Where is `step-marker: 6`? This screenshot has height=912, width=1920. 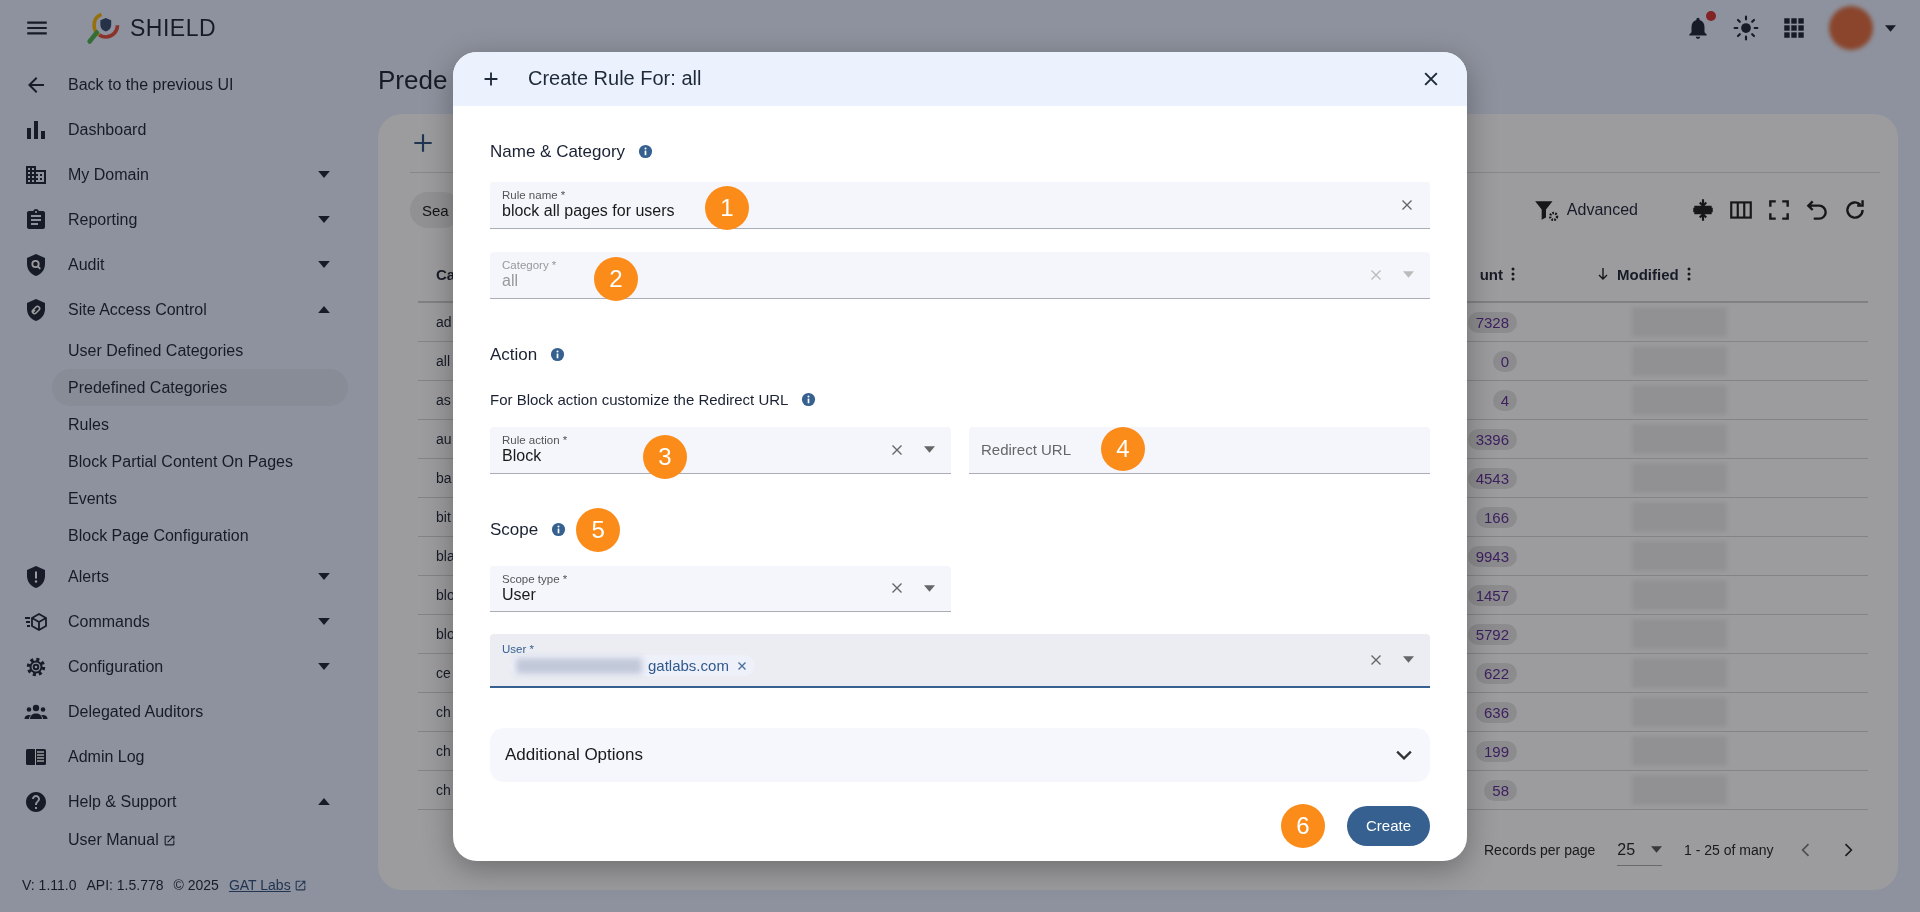
step-marker: 6 is located at coordinates (1302, 825).